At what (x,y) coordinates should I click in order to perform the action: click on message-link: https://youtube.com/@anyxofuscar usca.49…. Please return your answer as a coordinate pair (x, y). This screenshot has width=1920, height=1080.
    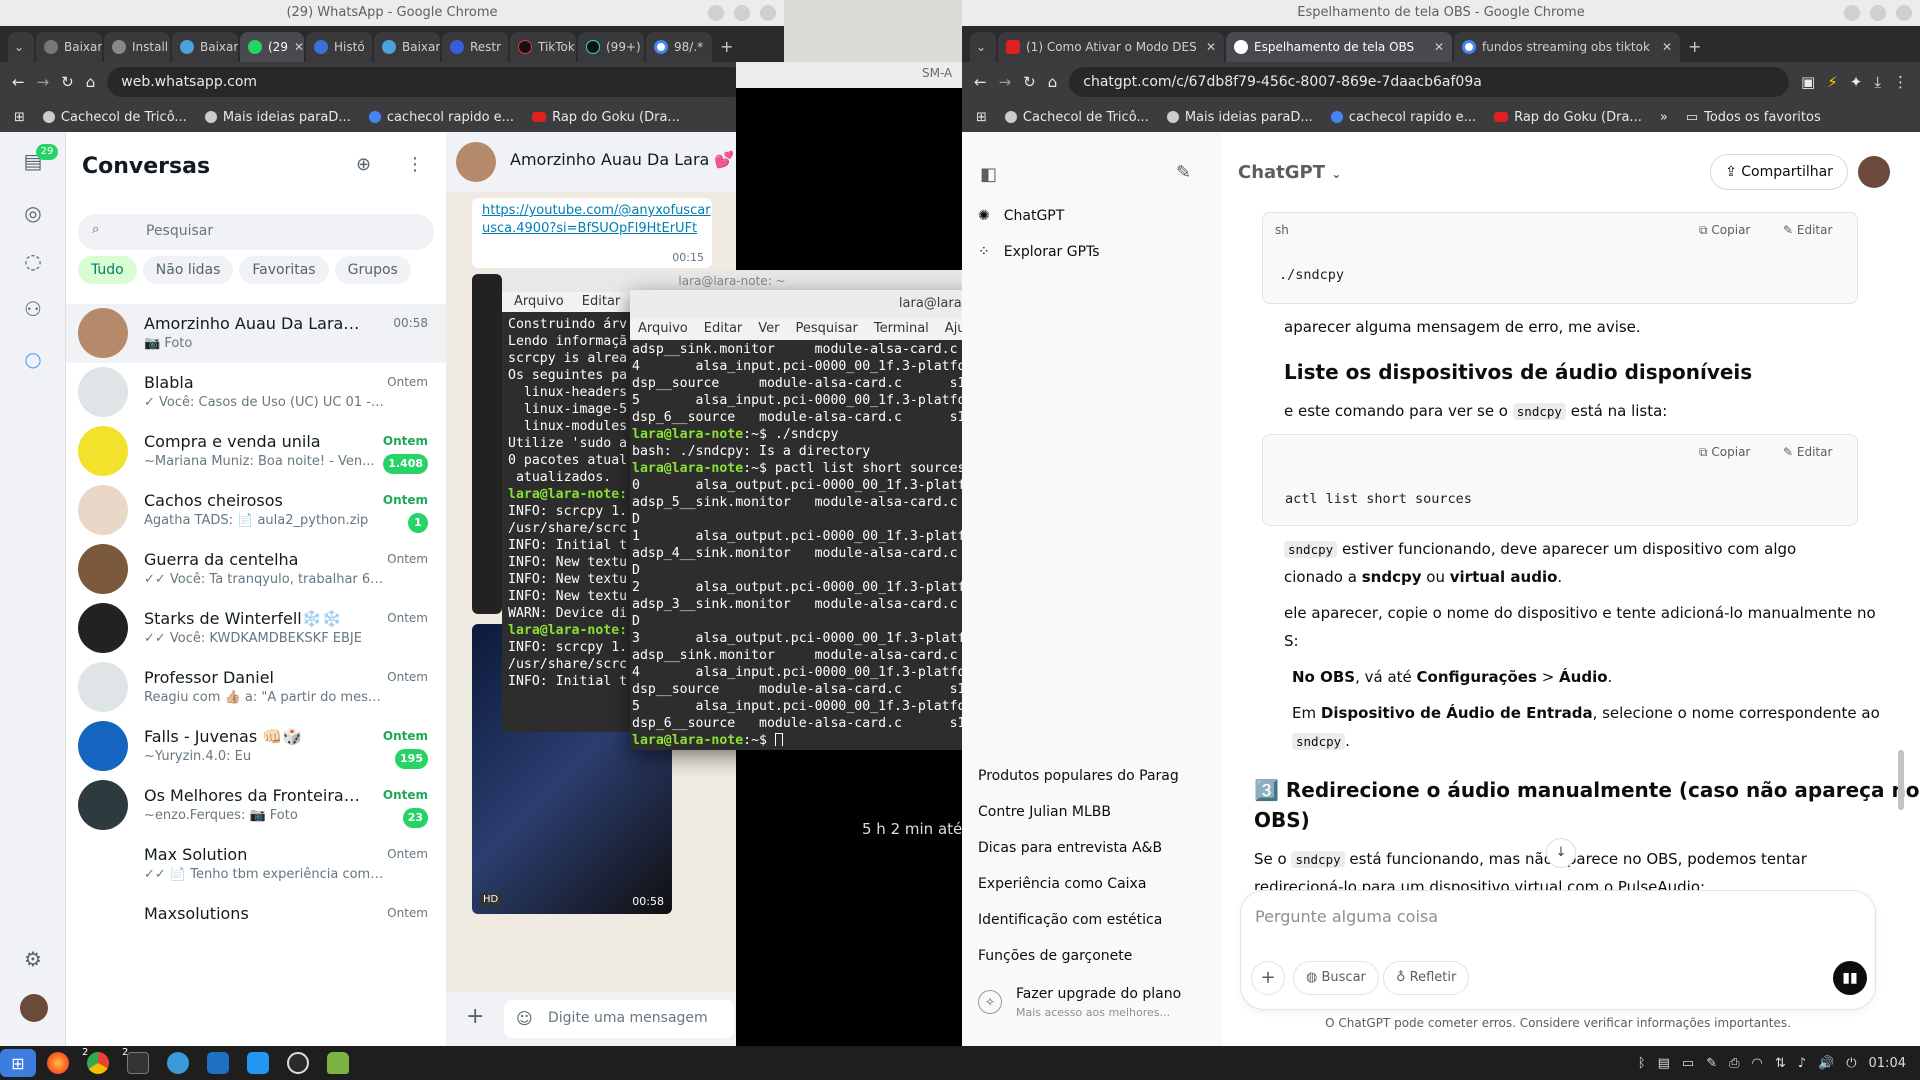
    Looking at the image, I should click on (596, 220).